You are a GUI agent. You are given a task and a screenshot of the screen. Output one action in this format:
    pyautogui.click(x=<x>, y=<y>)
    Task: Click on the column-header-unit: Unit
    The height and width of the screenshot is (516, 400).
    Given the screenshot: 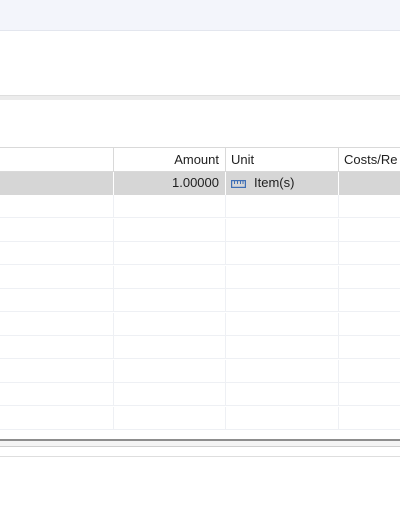 What is the action you would take?
    pyautogui.click(x=282, y=159)
    